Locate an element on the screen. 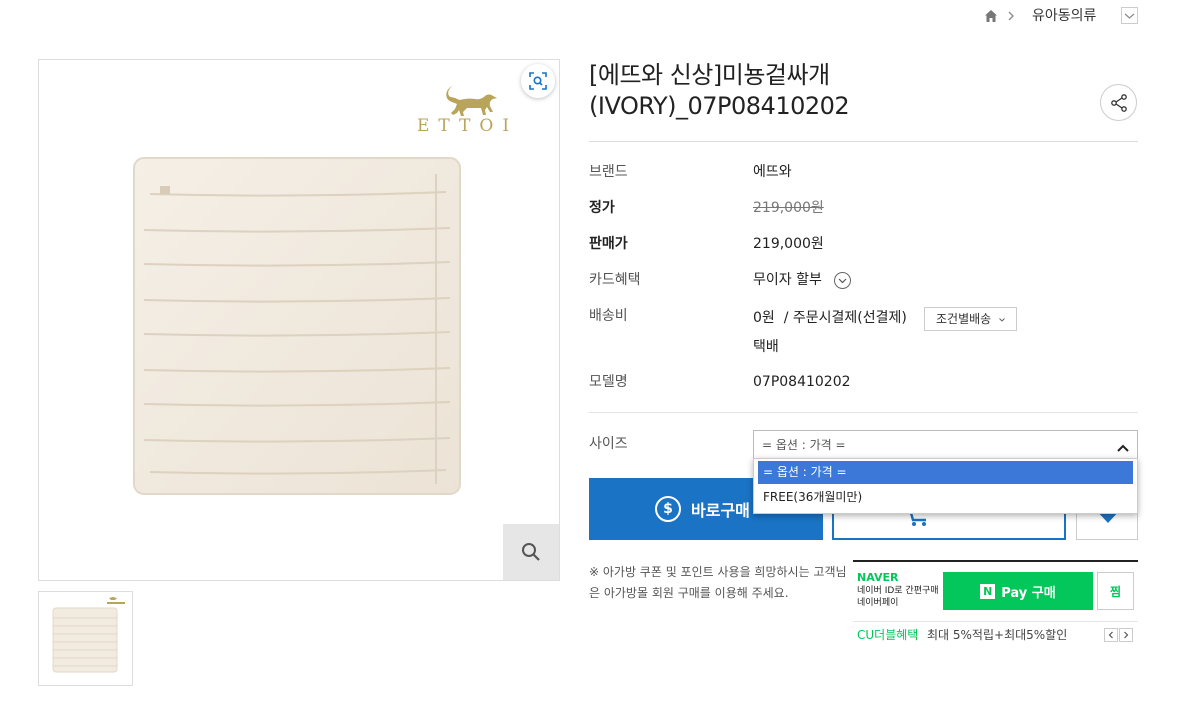 The image size is (1178, 704). naver-n-icon: N is located at coordinates (988, 591).